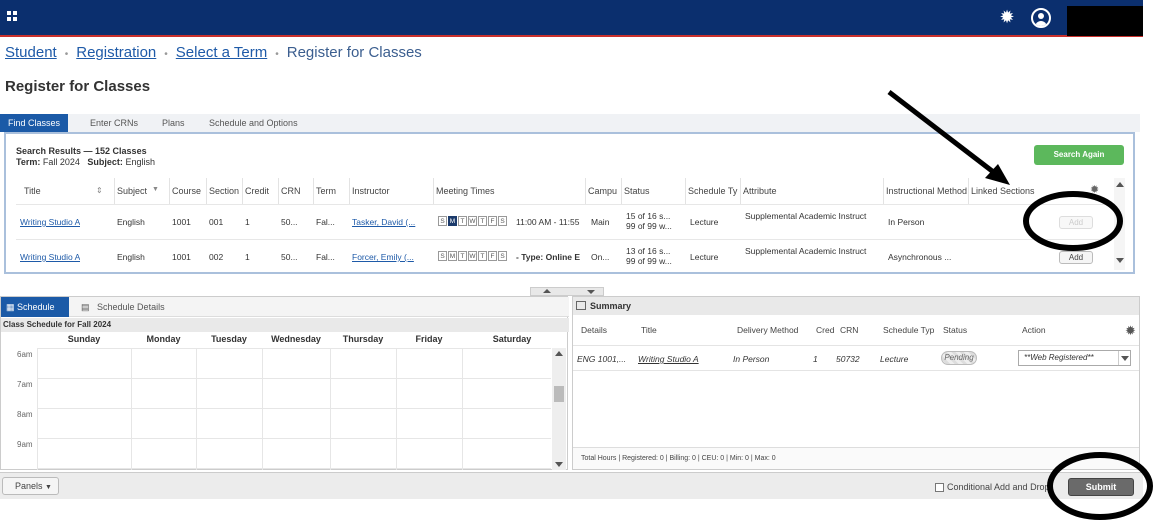 Image resolution: width=1153 pixels, height=523 pixels. I want to click on schedule-title: Class Schedule for Fall 2024, so click(285, 325).